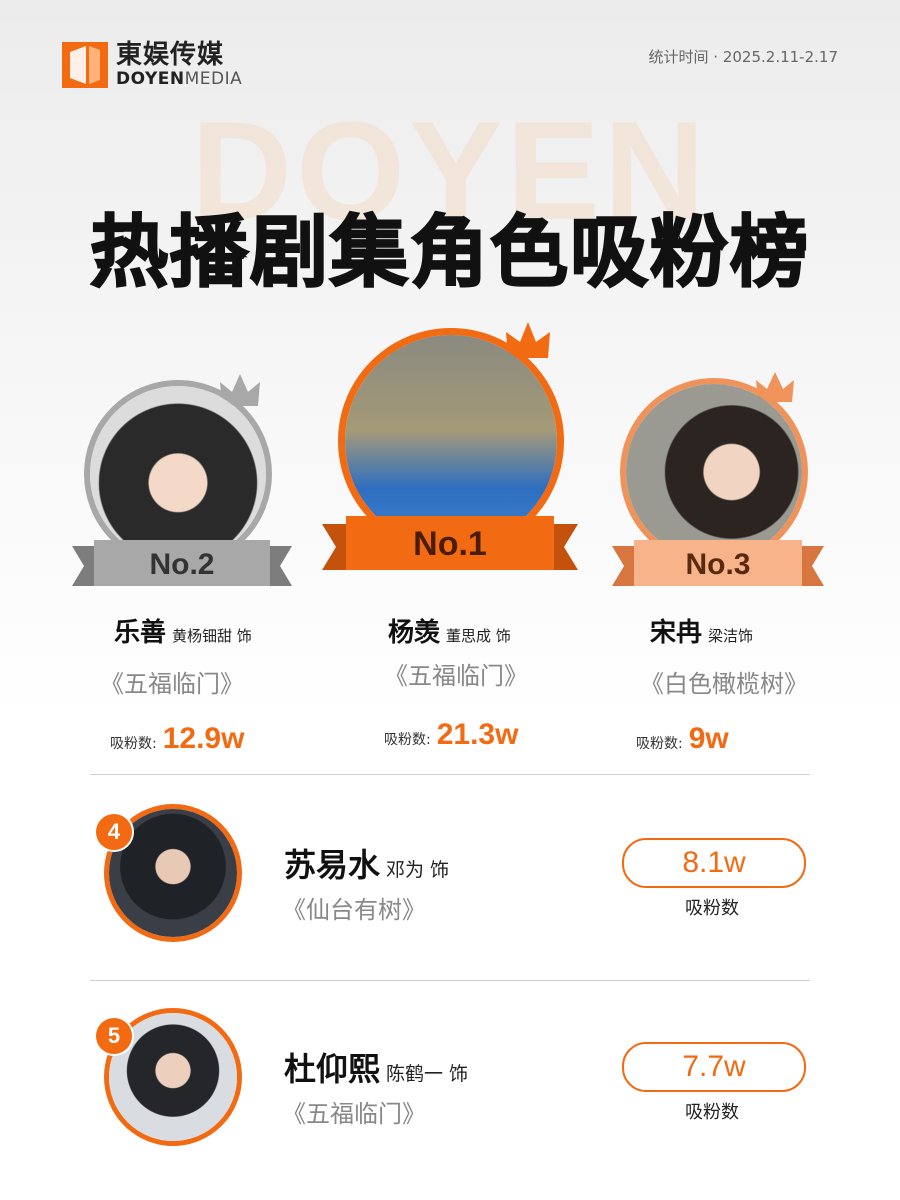 The width and height of the screenshot is (900, 1200). What do you see at coordinates (708, 738) in the screenshot?
I see `fans-value: 9w` at bounding box center [708, 738].